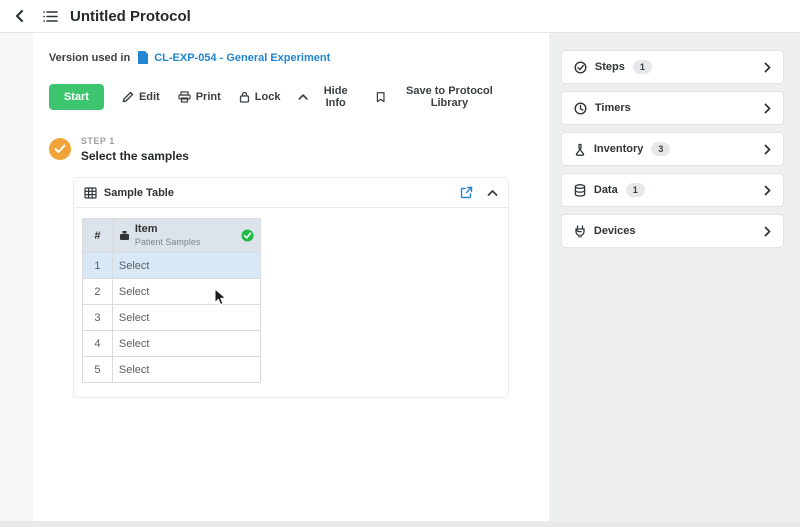 The image size is (800, 527). What do you see at coordinates (492, 193) in the screenshot?
I see `collapse-table-icon` at bounding box center [492, 193].